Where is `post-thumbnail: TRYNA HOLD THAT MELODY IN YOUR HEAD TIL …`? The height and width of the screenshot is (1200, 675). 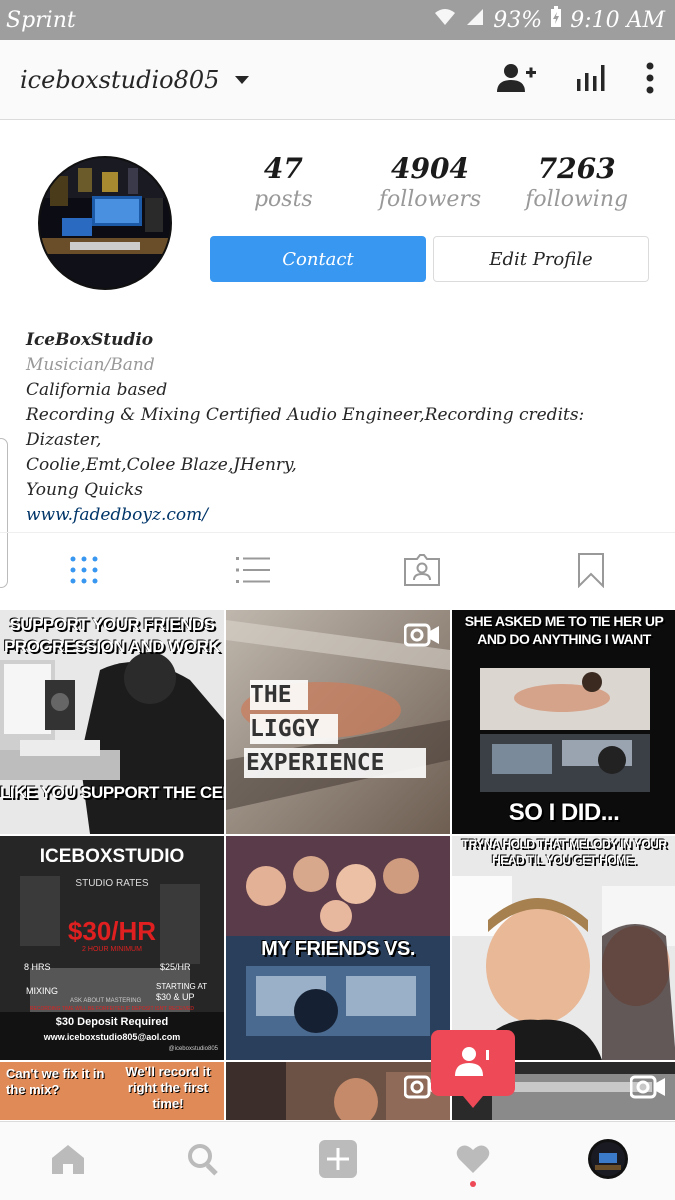
post-thumbnail: TRYNA HOLD THAT MELODY IN YOUR HEAD TIL … is located at coordinates (563, 948).